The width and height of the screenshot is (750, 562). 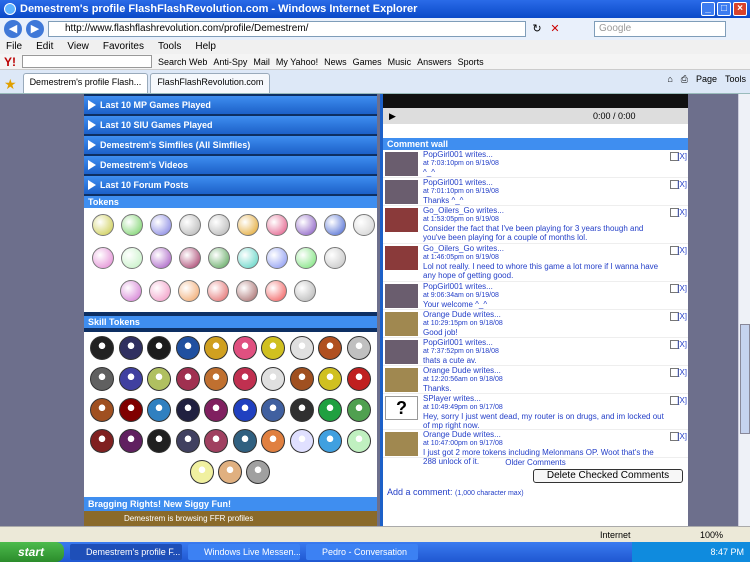 What do you see at coordinates (711, 535) in the screenshot?
I see `zoom-level: 100%` at bounding box center [711, 535].